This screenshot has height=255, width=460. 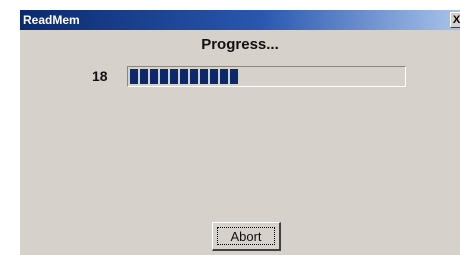 I want to click on progress-bar-fill, so click(x=184, y=76).